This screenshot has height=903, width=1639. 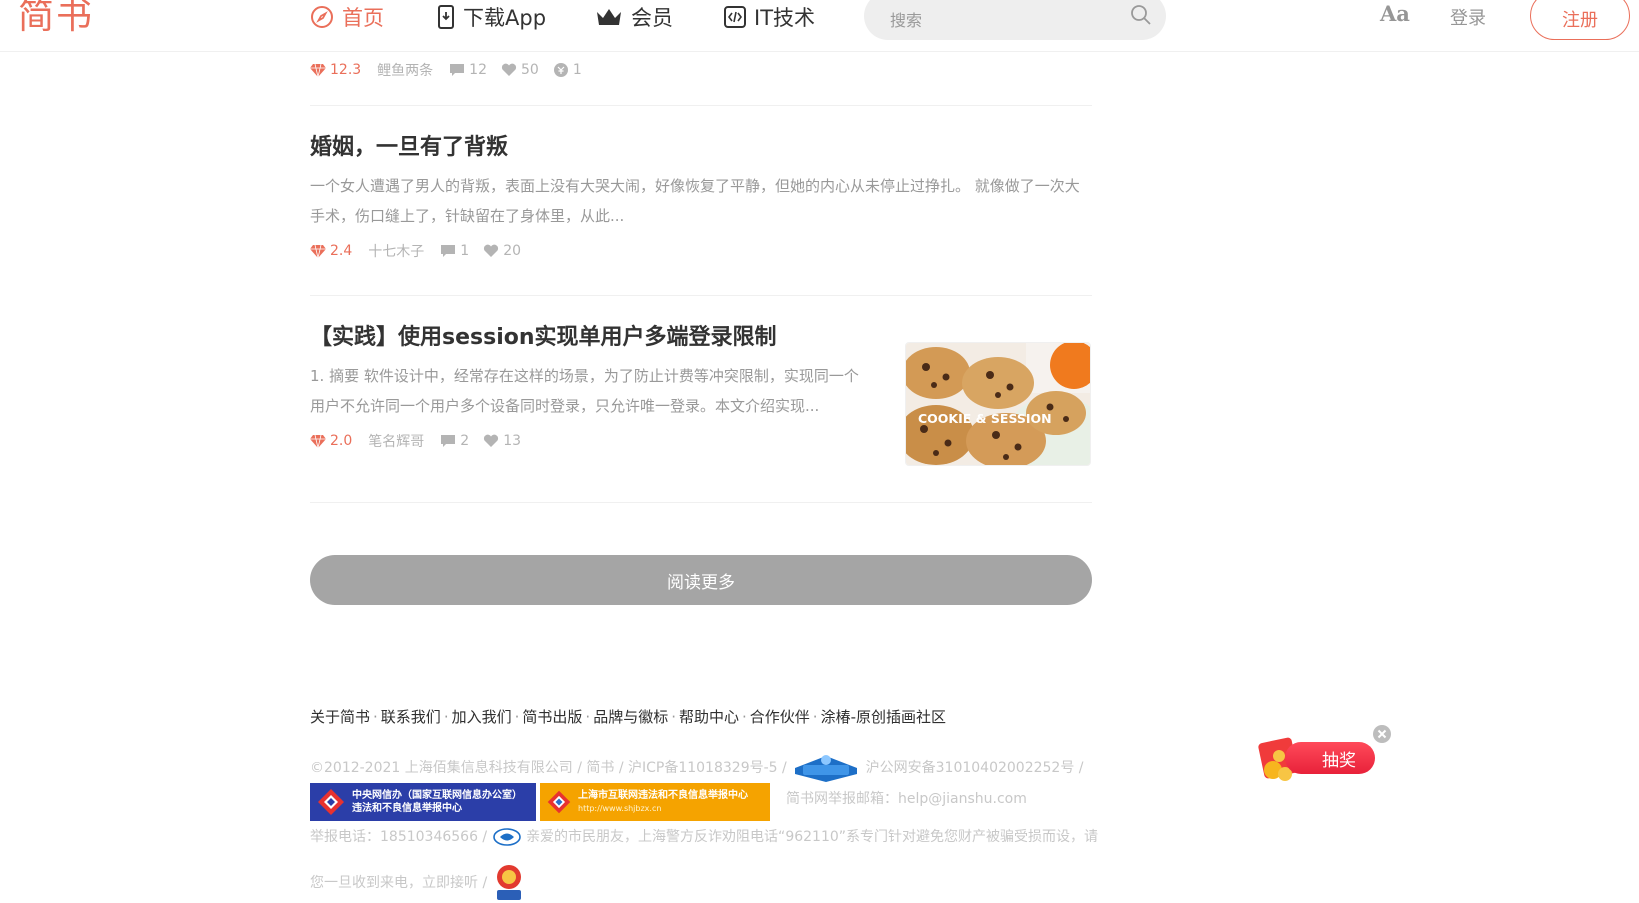 What do you see at coordinates (975, 768) in the screenshot?
I see `police-record-text: 沪公网安备31010402002252号 /` at bounding box center [975, 768].